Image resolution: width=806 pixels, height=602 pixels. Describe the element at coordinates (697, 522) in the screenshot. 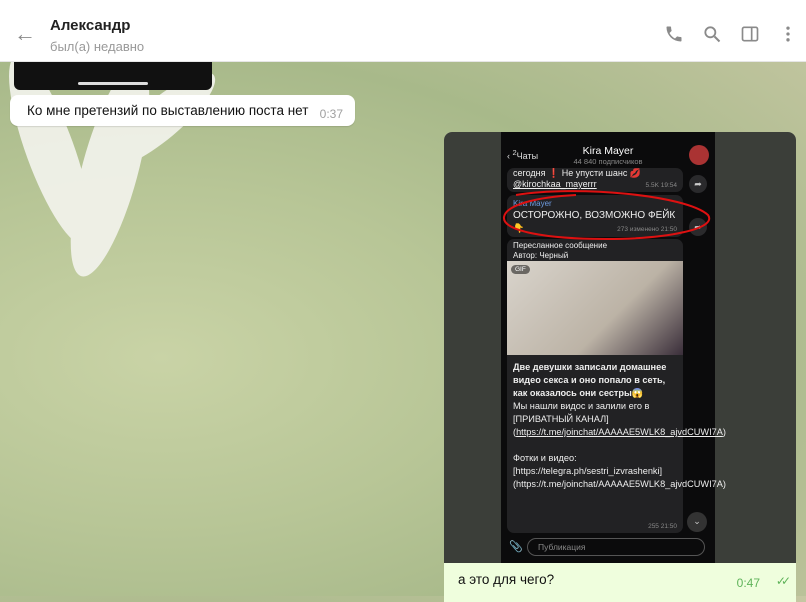

I see `scroll-down-icon: ⌄` at that location.